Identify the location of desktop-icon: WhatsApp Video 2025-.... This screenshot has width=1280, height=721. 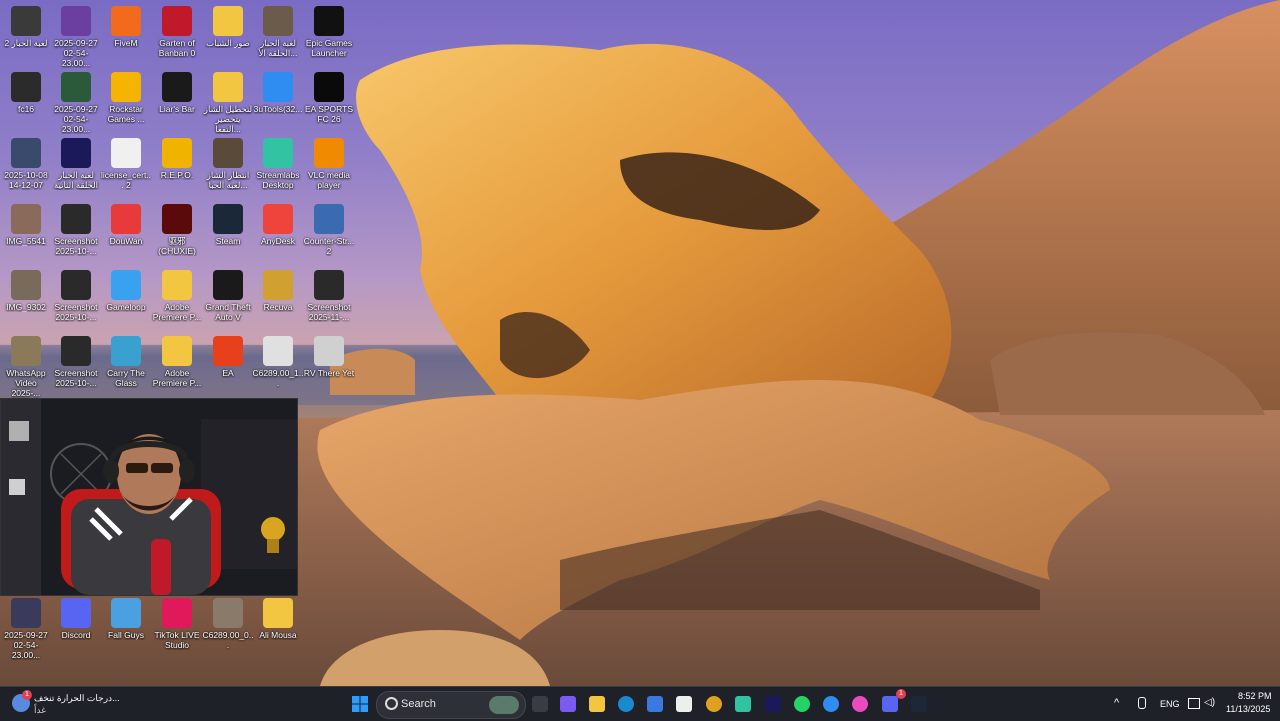
(26, 366).